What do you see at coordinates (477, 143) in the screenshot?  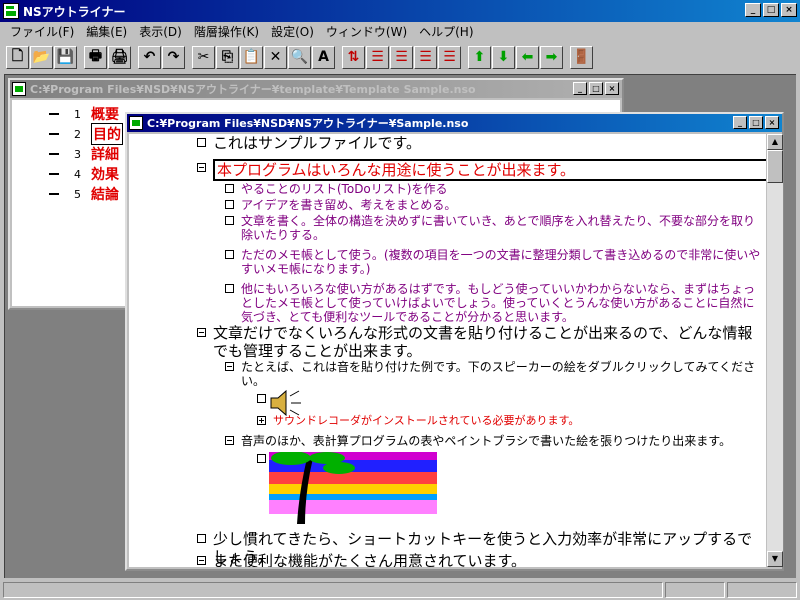 I see `outline-item: これはサンプルファイルです。` at bounding box center [477, 143].